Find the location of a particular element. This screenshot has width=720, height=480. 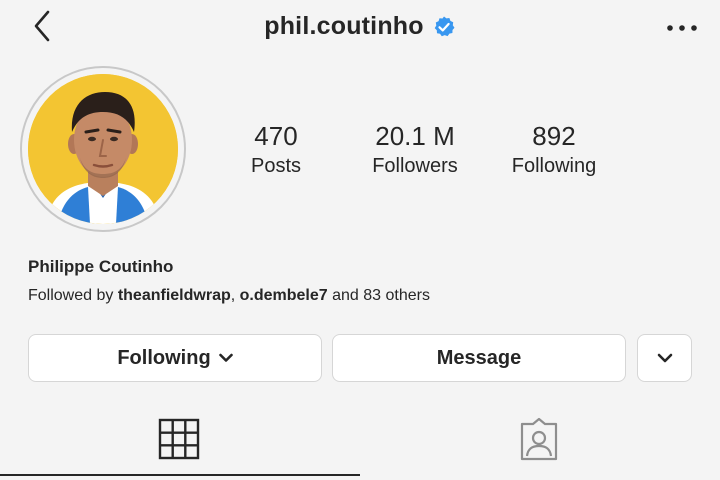

stat-following: 892 Following is located at coordinates (554, 150).